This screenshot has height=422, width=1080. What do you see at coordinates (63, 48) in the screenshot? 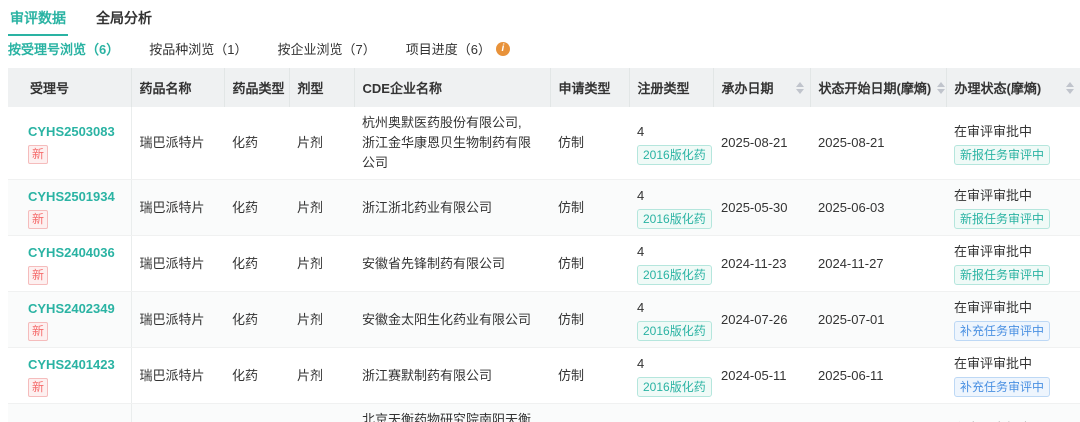
I see `subtab-by-acceptance-no: 按受理号浏览（6）` at bounding box center [63, 48].